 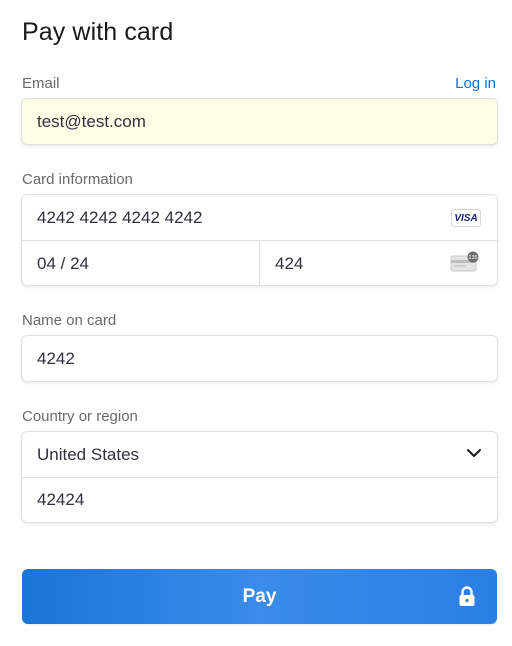 I want to click on email-value: test@test.com, so click(x=91, y=121).